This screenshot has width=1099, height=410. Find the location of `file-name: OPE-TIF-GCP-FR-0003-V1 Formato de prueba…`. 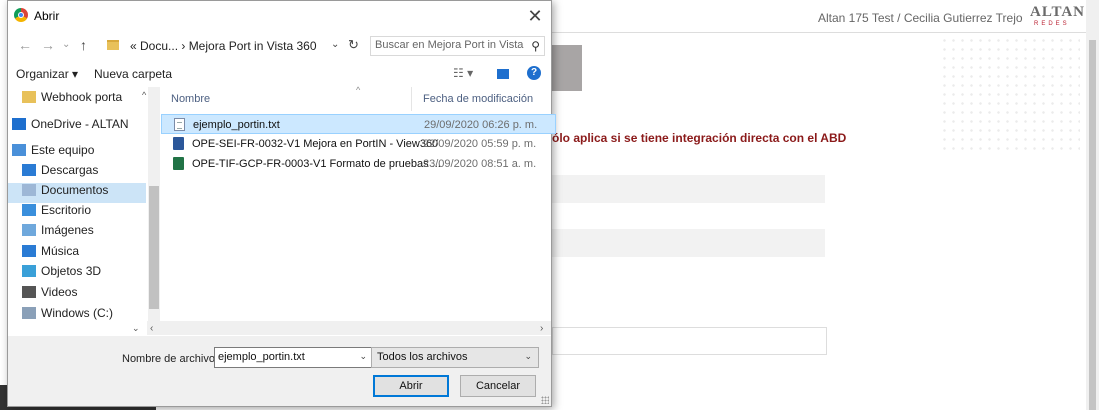

file-name: OPE-TIF-GCP-FR-0003-V1 Formato de prueba… is located at coordinates (316, 164).